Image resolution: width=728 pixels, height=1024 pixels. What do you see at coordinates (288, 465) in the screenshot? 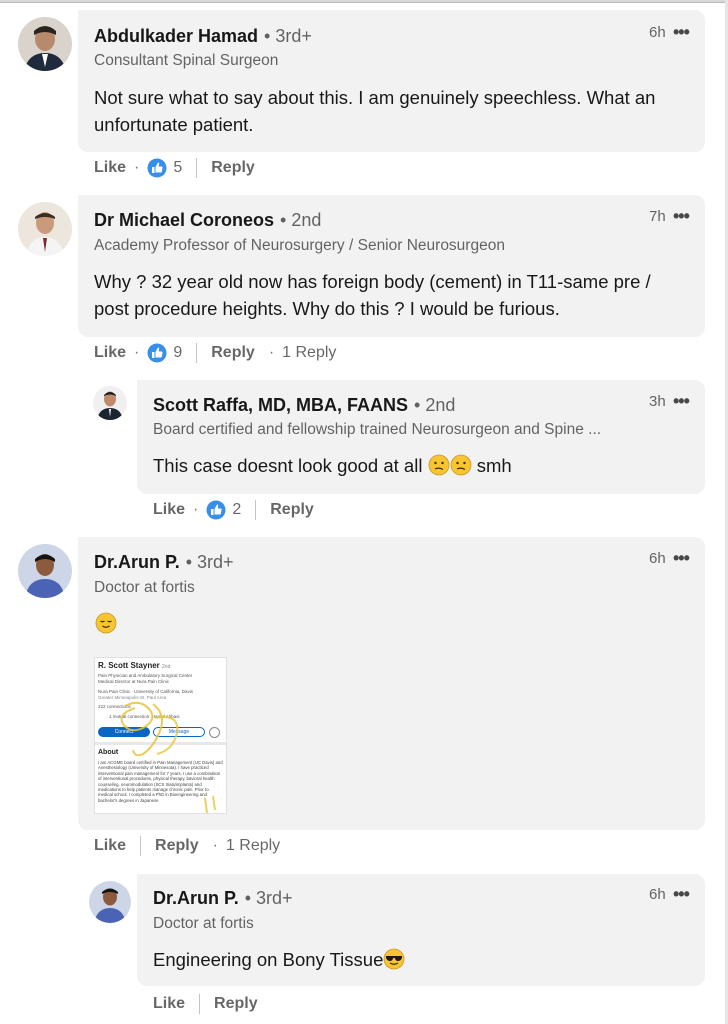
I see `reply-text: This case doesnt look good at all` at bounding box center [288, 465].